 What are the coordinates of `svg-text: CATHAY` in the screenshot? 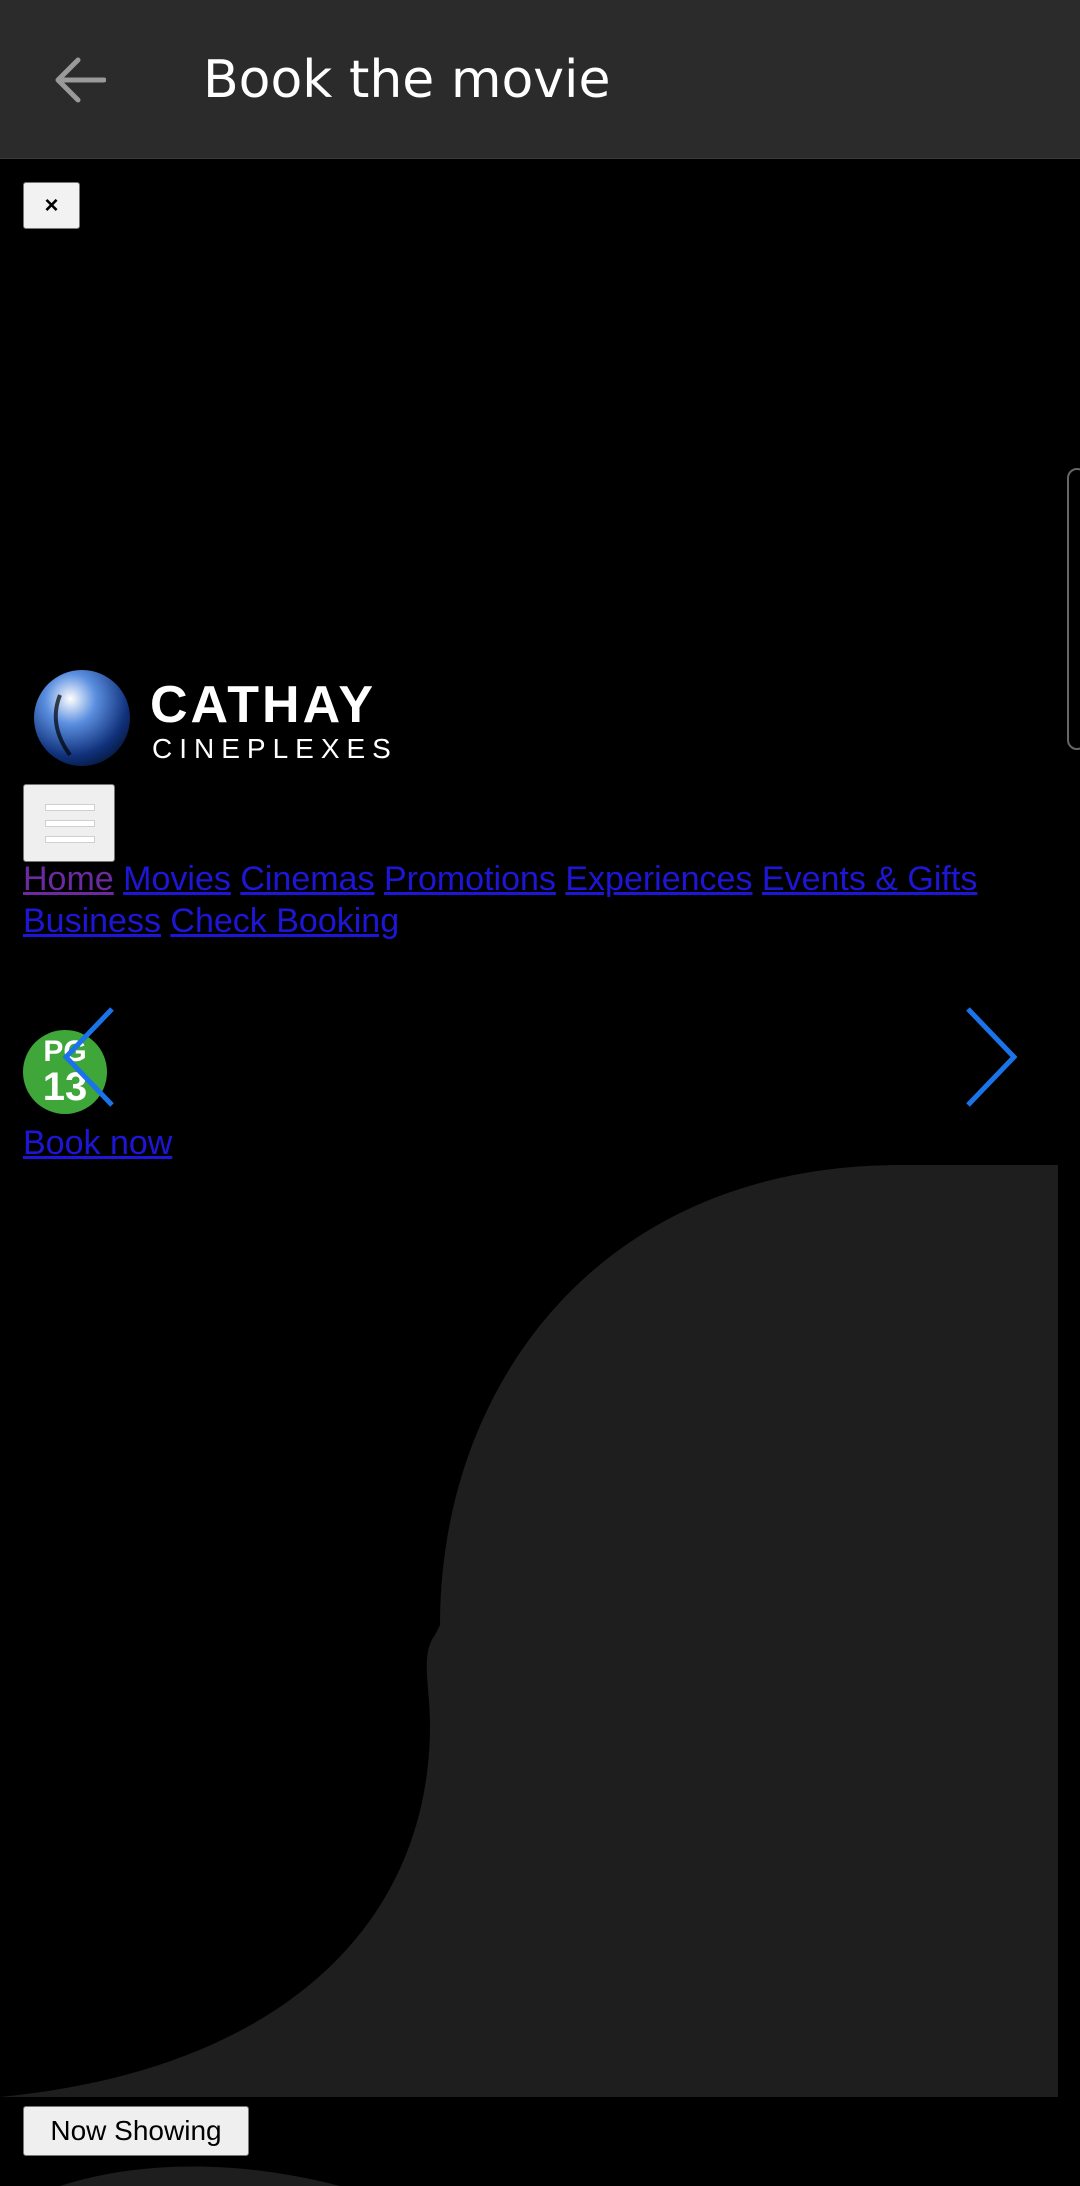 It's located at (263, 705).